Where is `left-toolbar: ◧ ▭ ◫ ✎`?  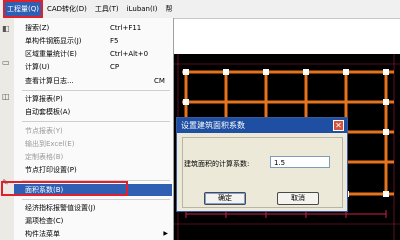
left-toolbar: ◧ ▭ ◫ ✎ is located at coordinates (7, 129).